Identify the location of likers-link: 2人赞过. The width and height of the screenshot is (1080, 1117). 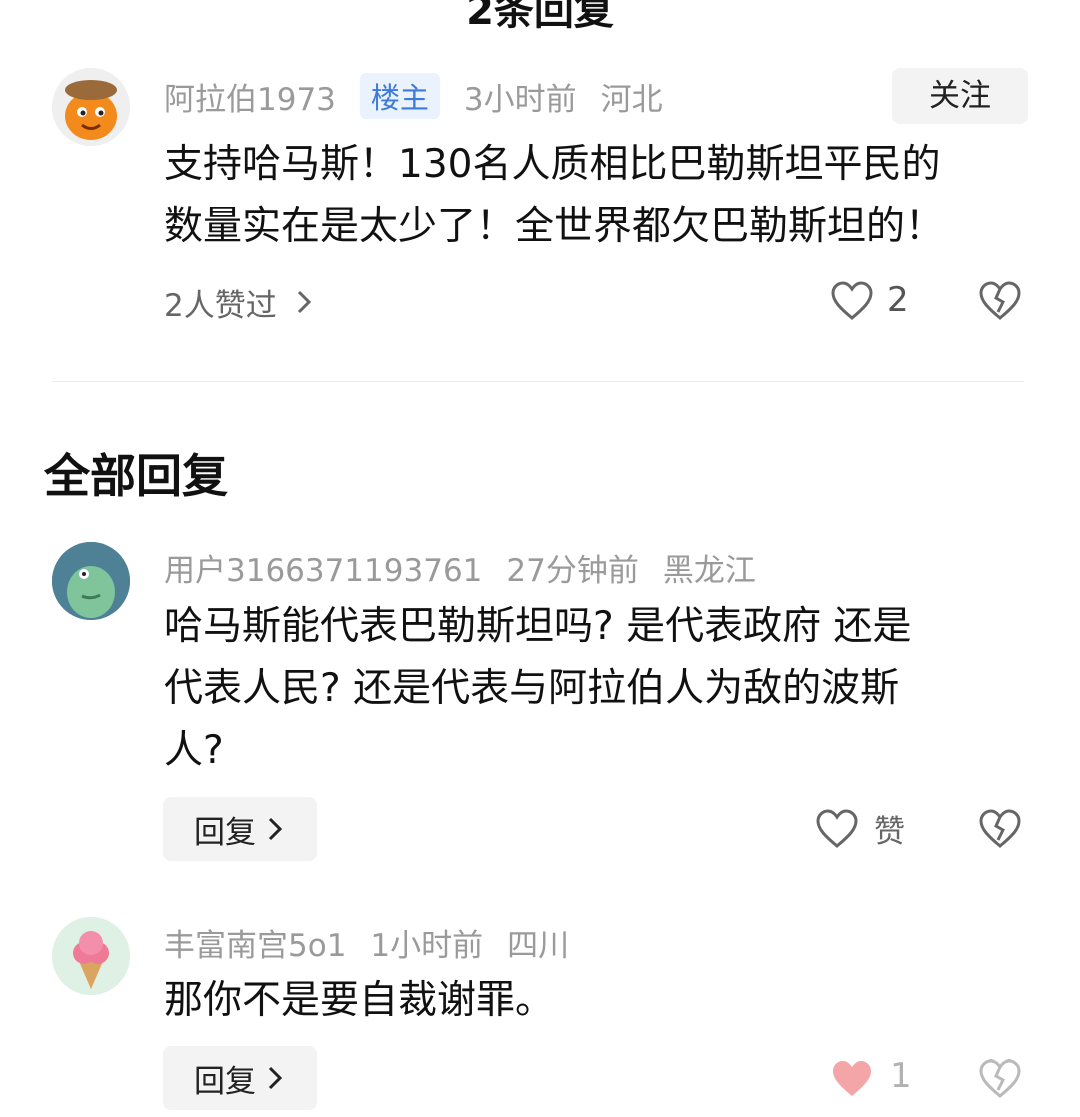
(239, 303).